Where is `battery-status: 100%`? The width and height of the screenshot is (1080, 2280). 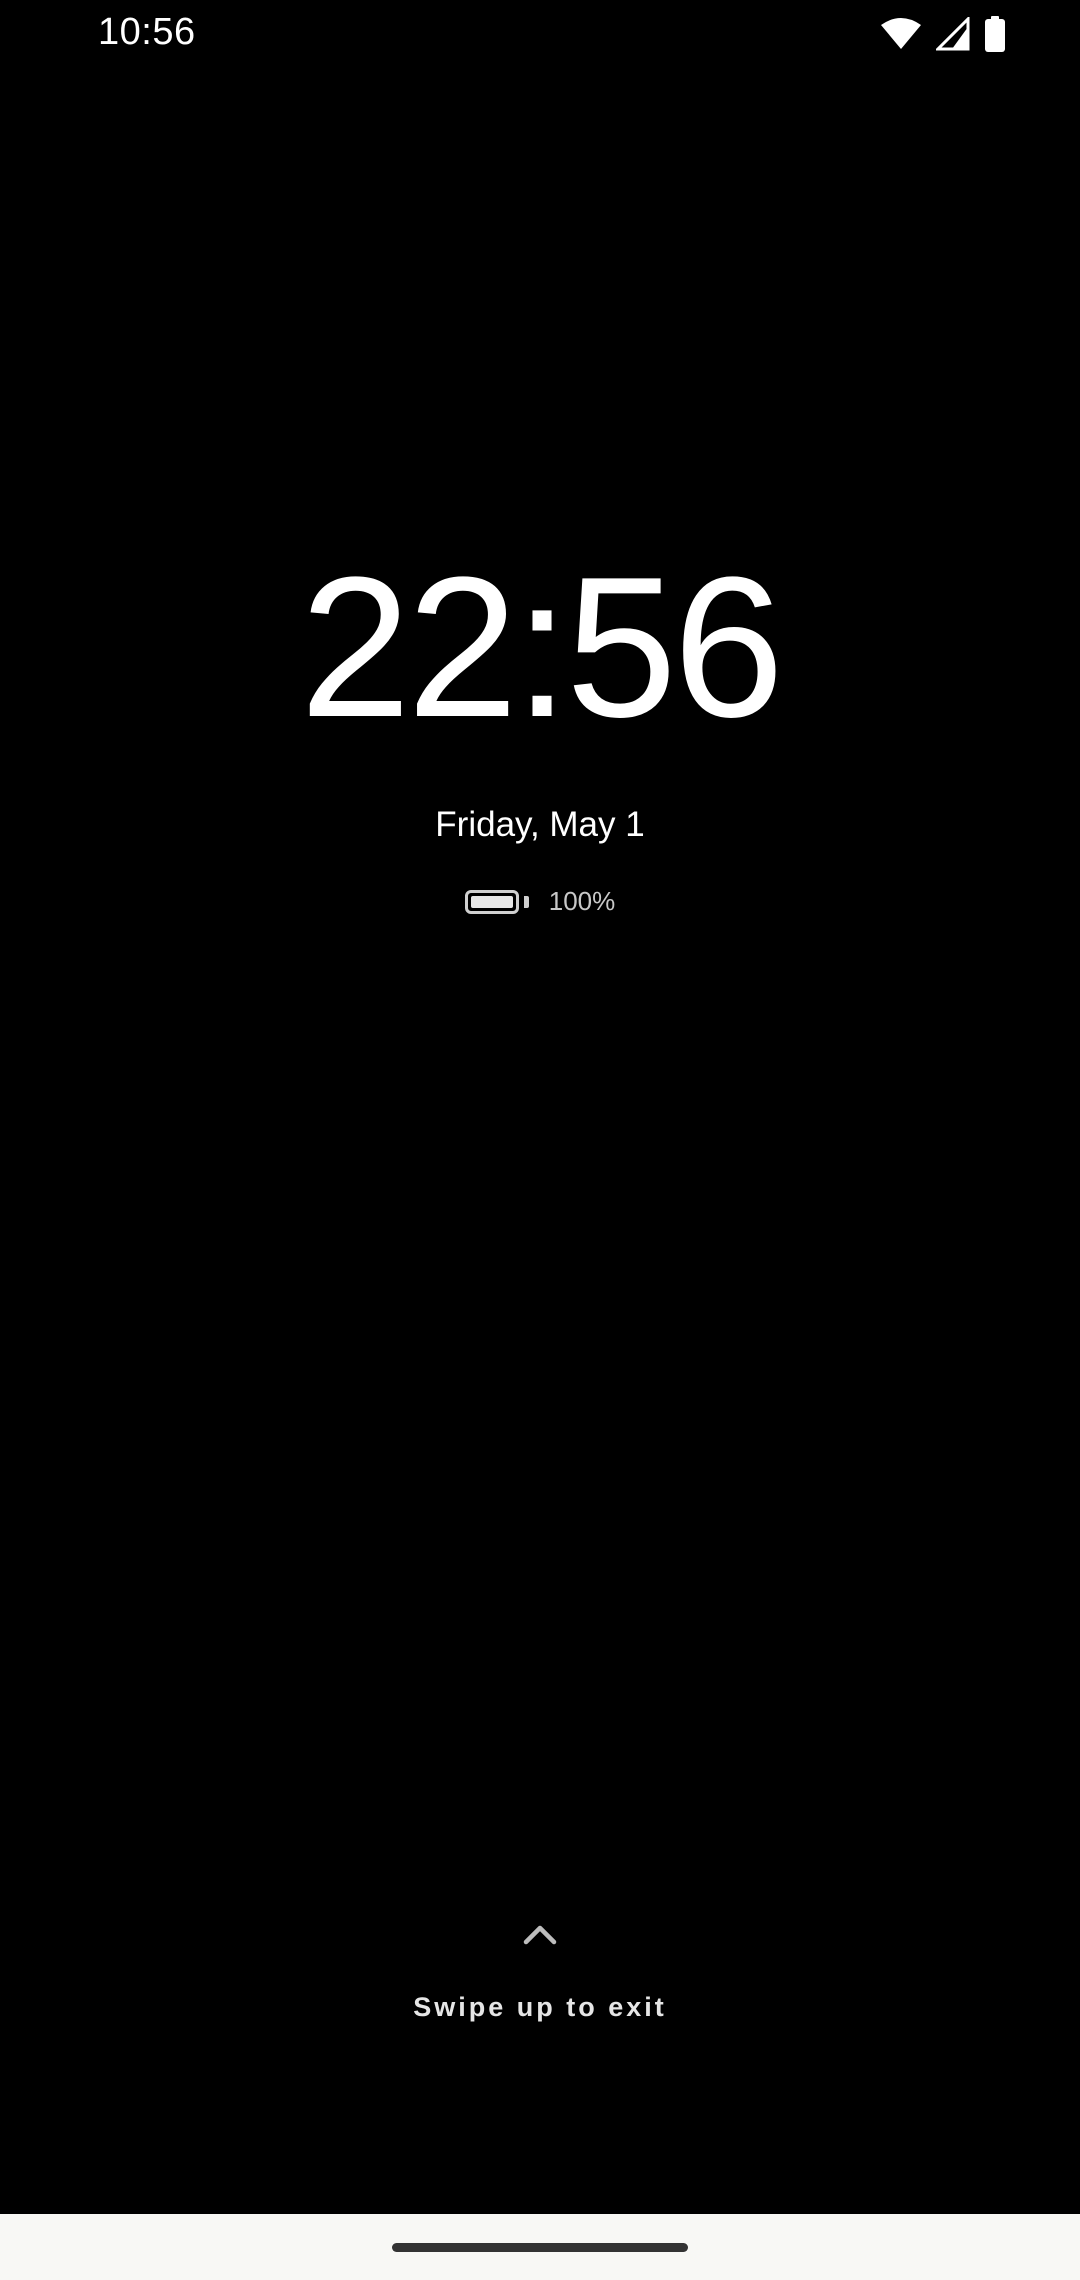
battery-status: 100% is located at coordinates (540, 901).